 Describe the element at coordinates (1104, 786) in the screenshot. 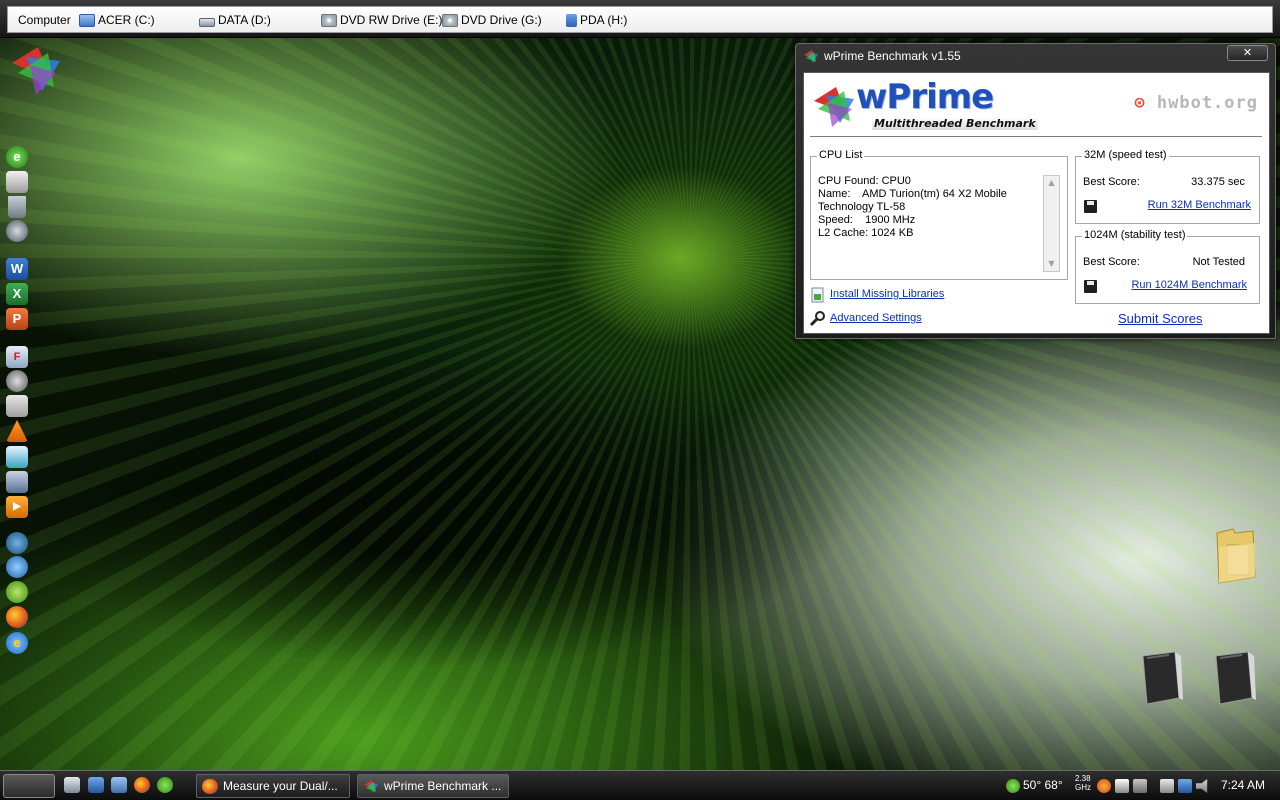

I see `monitor-icon` at that location.